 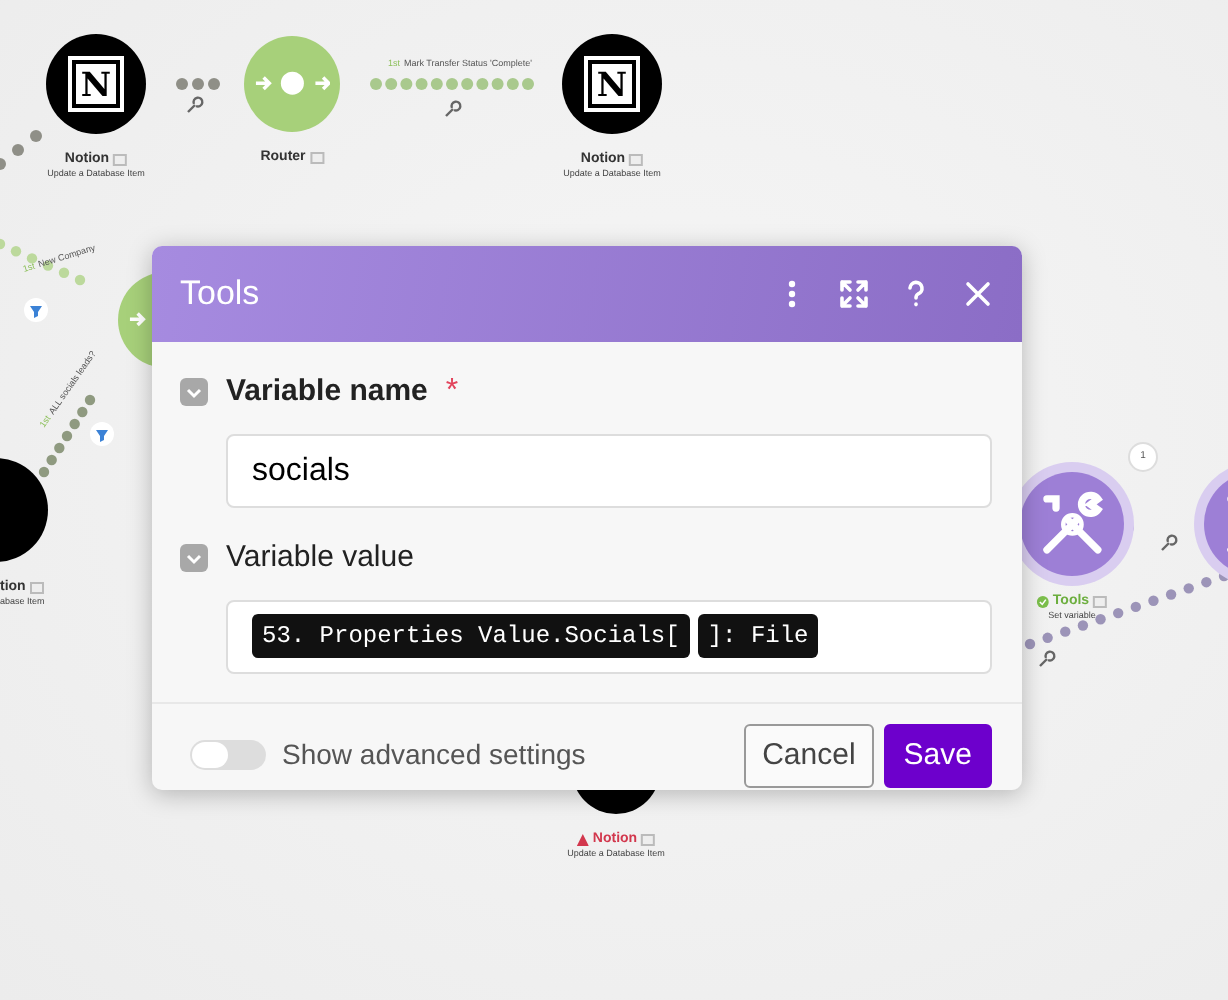 What do you see at coordinates (471, 636) in the screenshot?
I see `variable-pill: 53. Properties Value.Socials[` at bounding box center [471, 636].